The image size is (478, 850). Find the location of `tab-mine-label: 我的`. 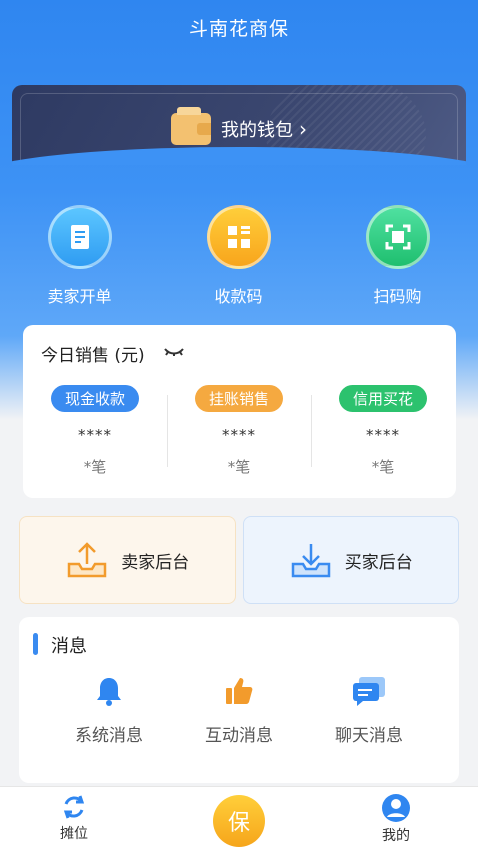

tab-mine-label: 我的 is located at coordinates (396, 836).